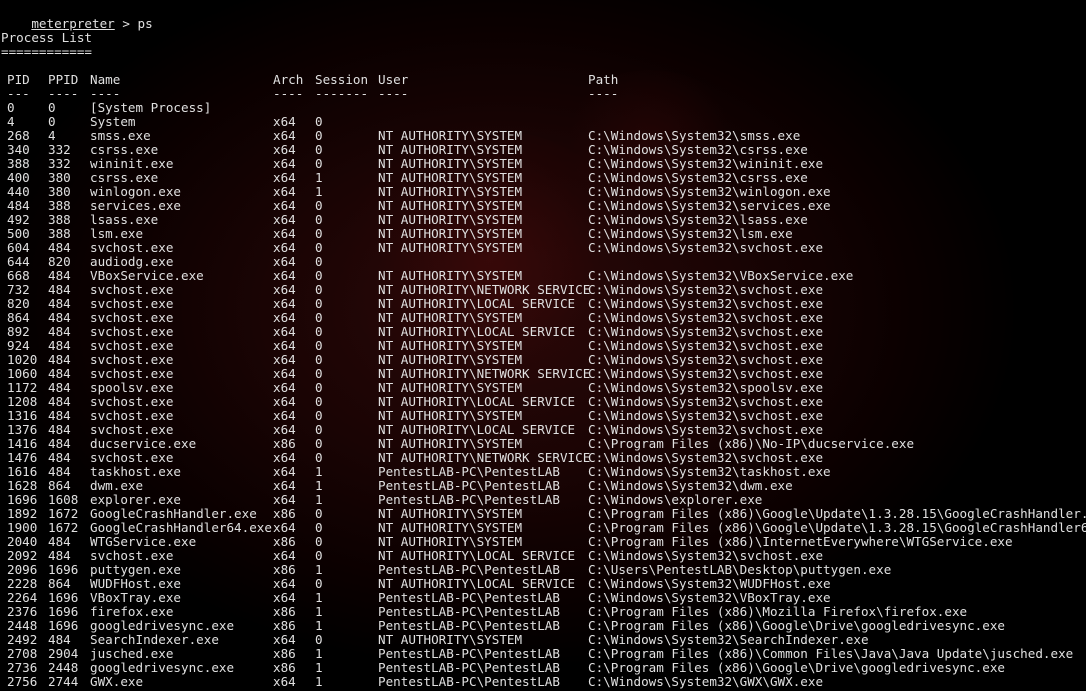  What do you see at coordinates (22, 555) in the screenshot?
I see `cell-pid: 2092` at bounding box center [22, 555].